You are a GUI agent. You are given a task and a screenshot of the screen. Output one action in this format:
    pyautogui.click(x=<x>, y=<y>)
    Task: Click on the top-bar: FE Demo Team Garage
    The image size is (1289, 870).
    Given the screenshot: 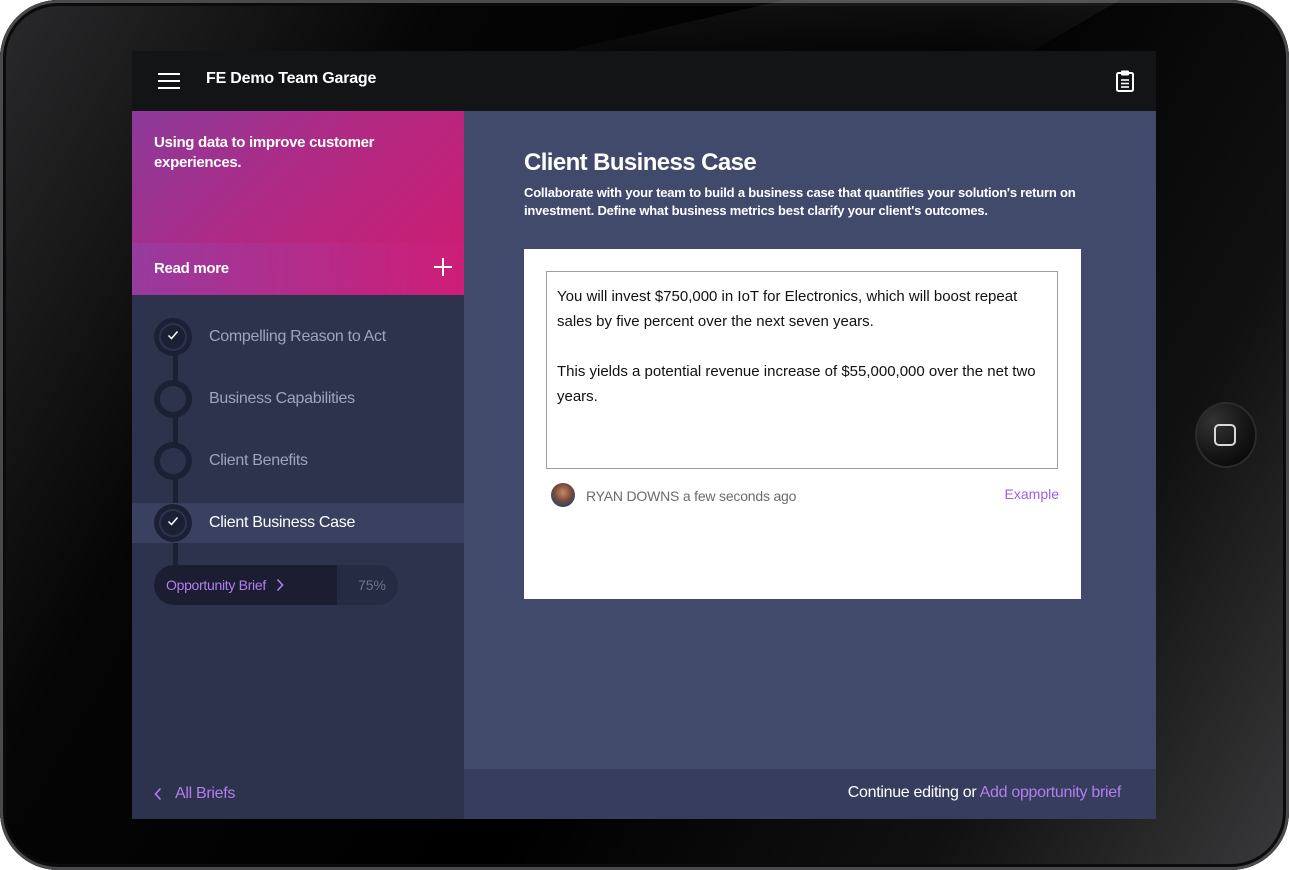 What is the action you would take?
    pyautogui.click(x=644, y=81)
    